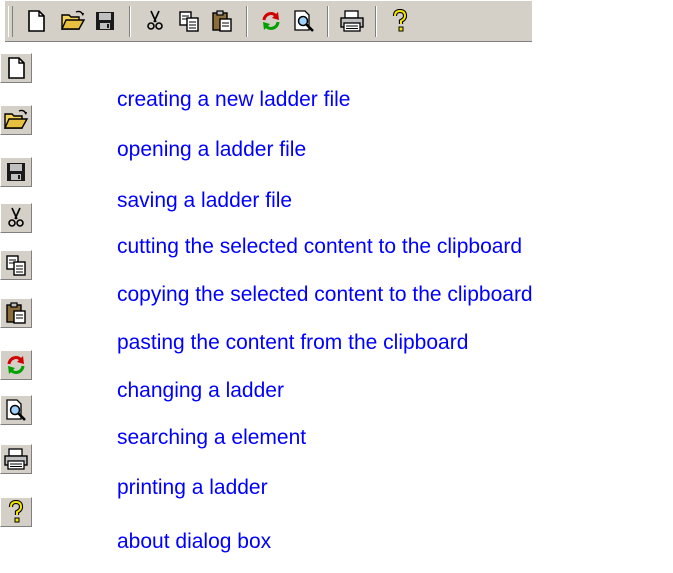  I want to click on legend-label-save-file: saving a ladder file, so click(204, 201).